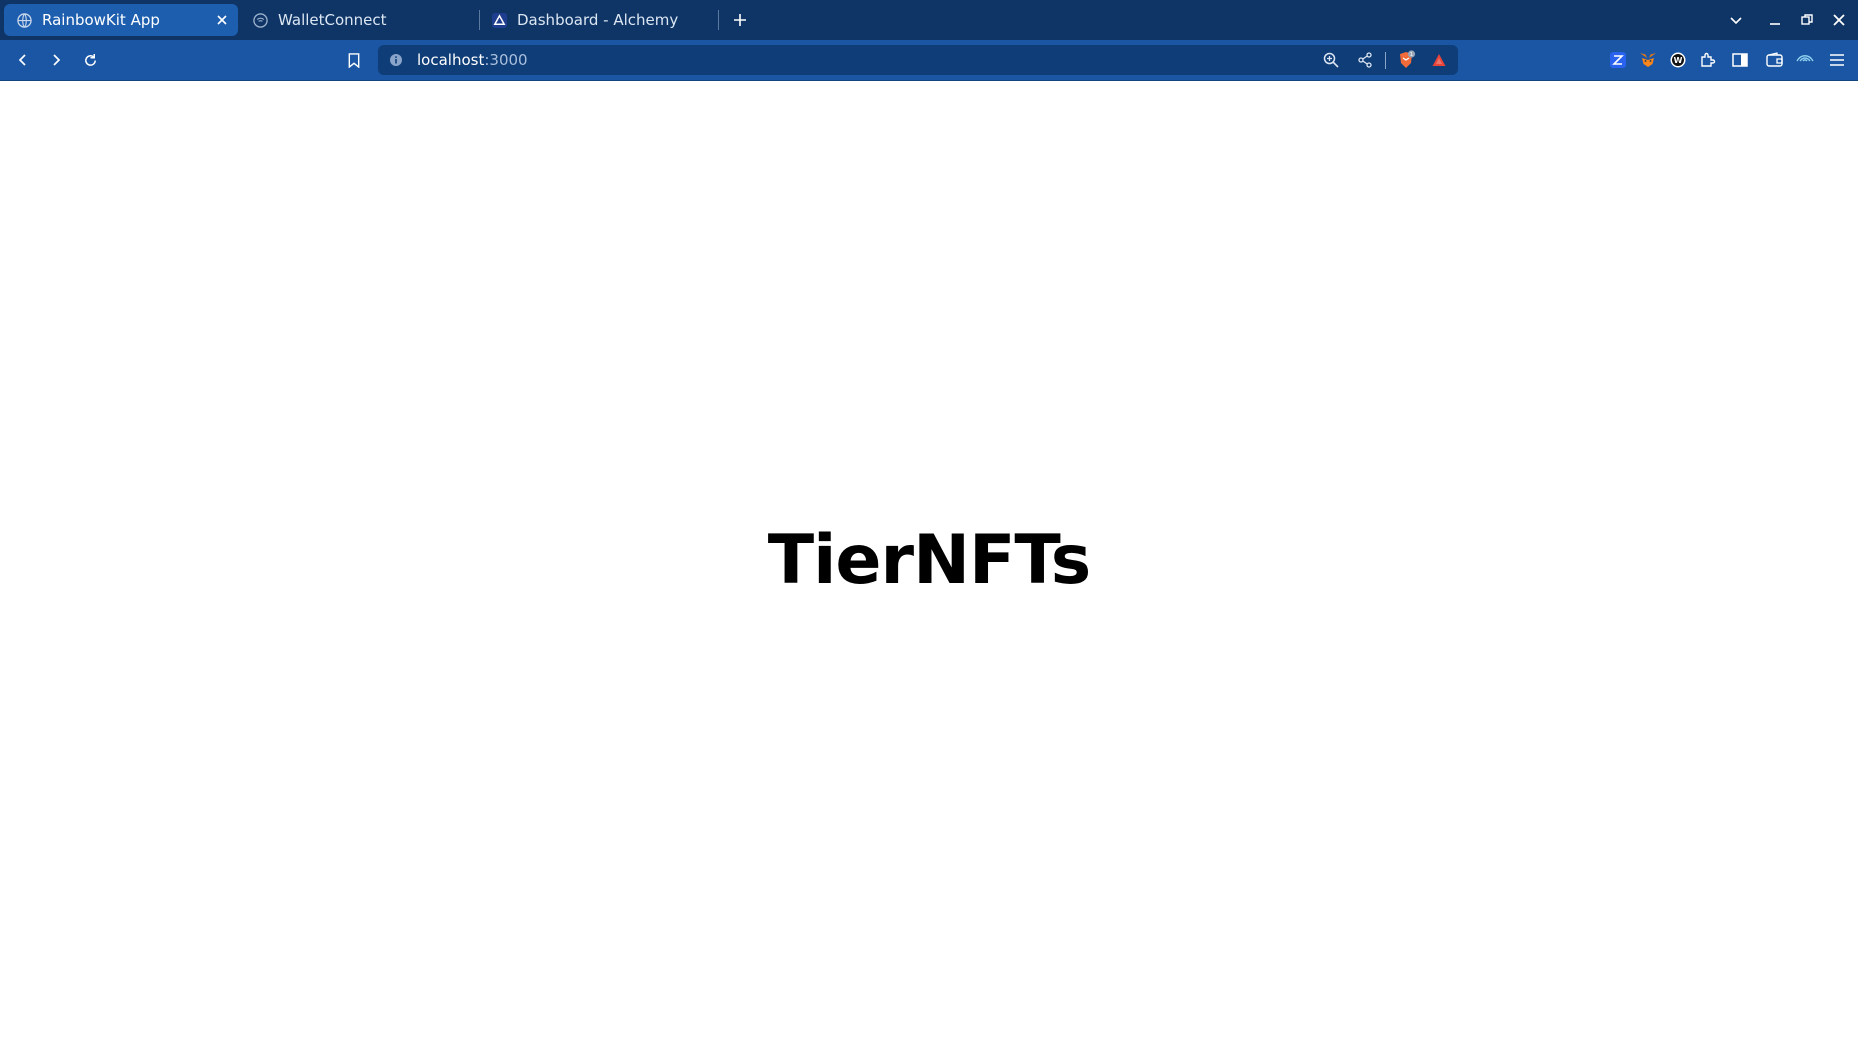 This screenshot has width=1858, height=1053. I want to click on new-tab-button, so click(740, 20).